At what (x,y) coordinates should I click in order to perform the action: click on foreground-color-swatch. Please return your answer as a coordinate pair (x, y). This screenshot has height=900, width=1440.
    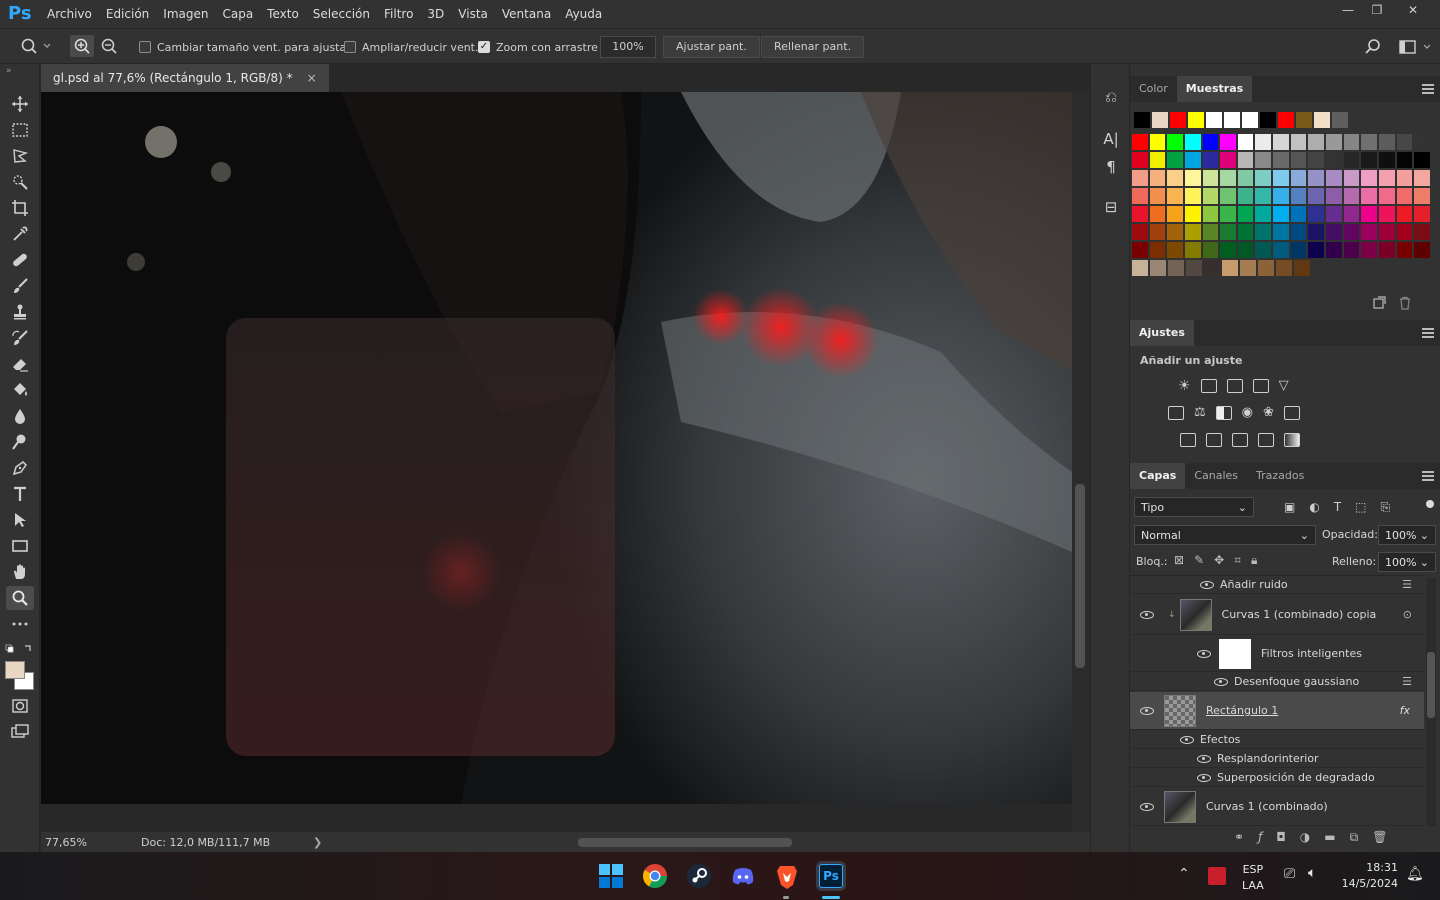
    Looking at the image, I should click on (15, 670).